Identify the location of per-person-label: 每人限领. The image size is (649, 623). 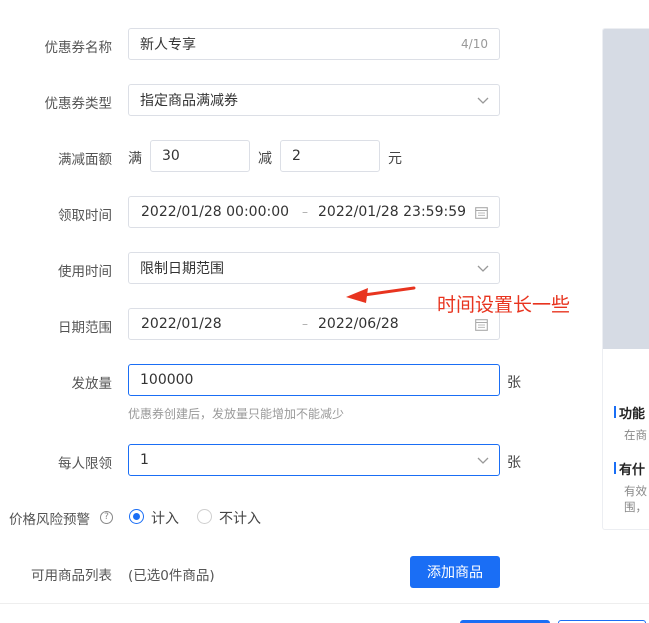
(85, 464).